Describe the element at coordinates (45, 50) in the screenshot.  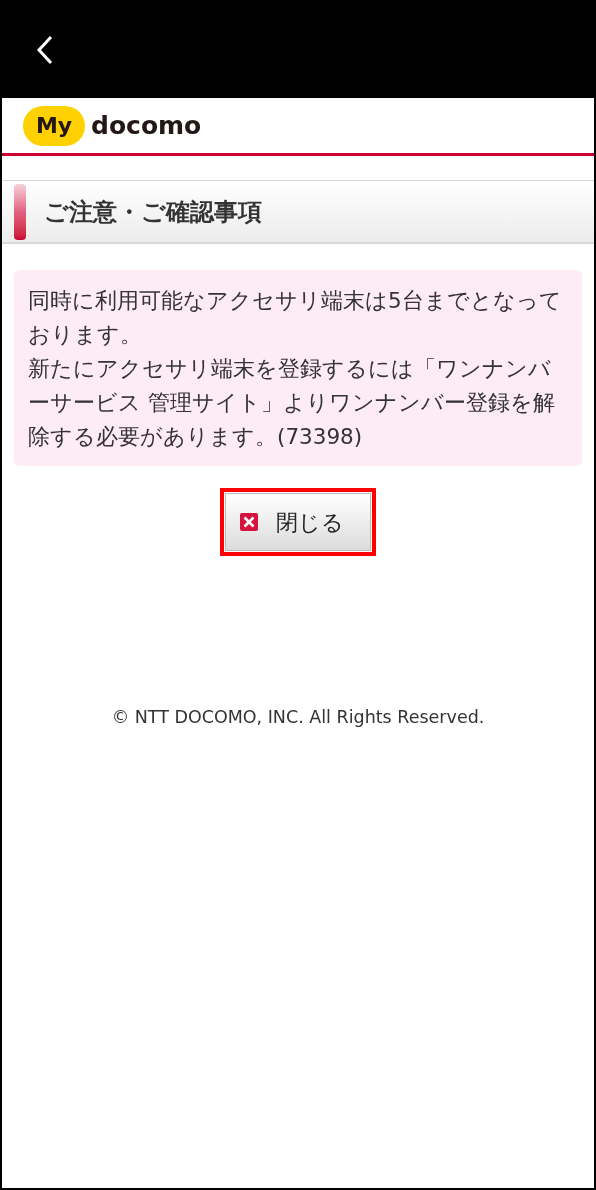
I see `back-icon` at that location.